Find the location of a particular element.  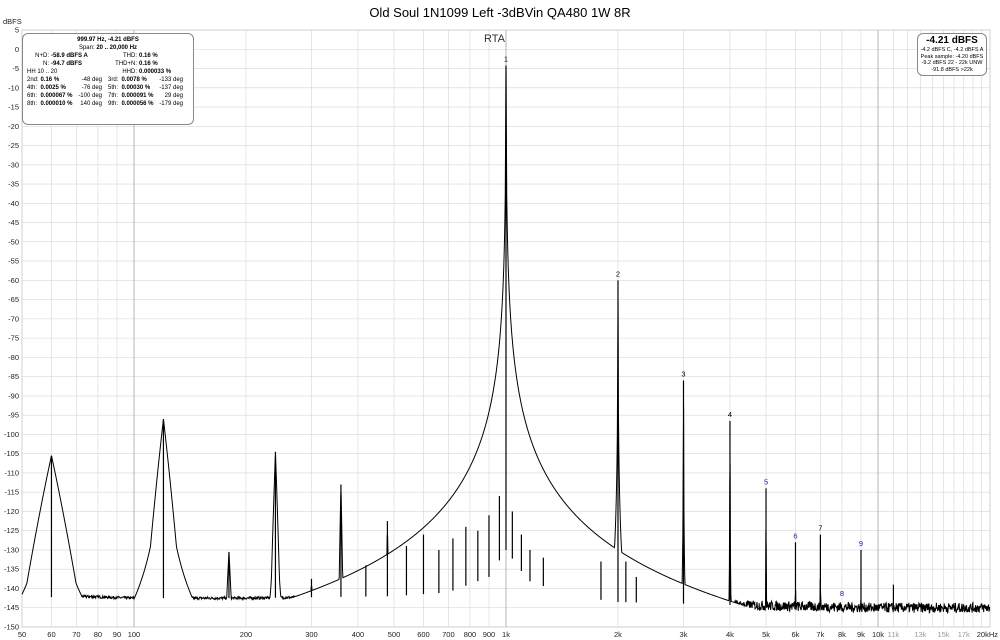

x-tick-label: 3k is located at coordinates (684, 634).